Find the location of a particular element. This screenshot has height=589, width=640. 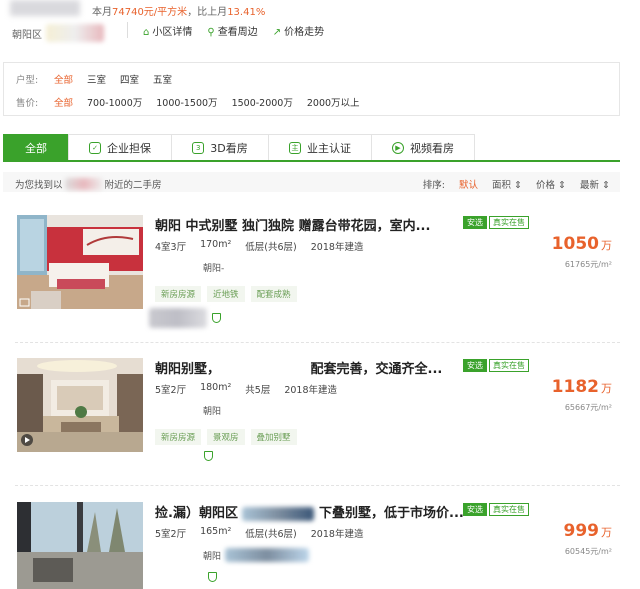

total-price: 999 万 is located at coordinates (588, 531).